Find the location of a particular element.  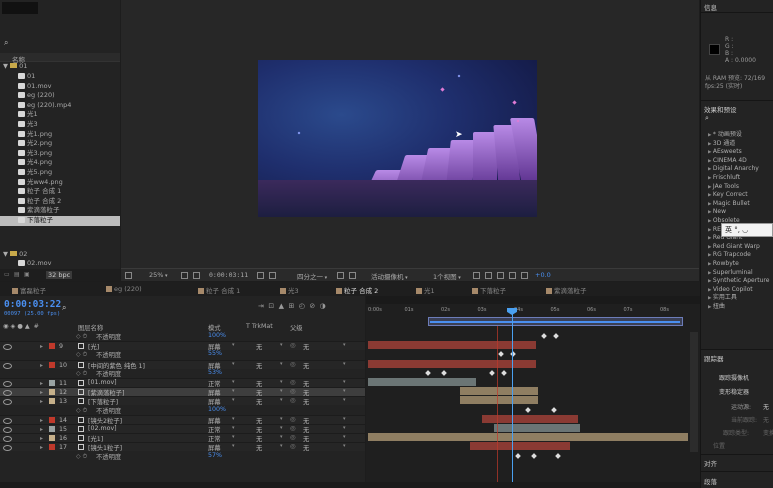

show-channel-icon is located at coordinates (272, 275).